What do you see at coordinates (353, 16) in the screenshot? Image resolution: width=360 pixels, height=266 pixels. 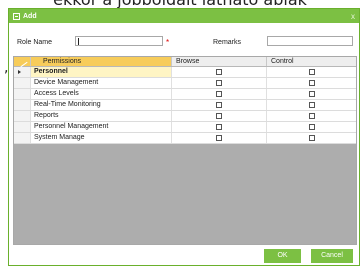 I see `close-icon: x` at bounding box center [353, 16].